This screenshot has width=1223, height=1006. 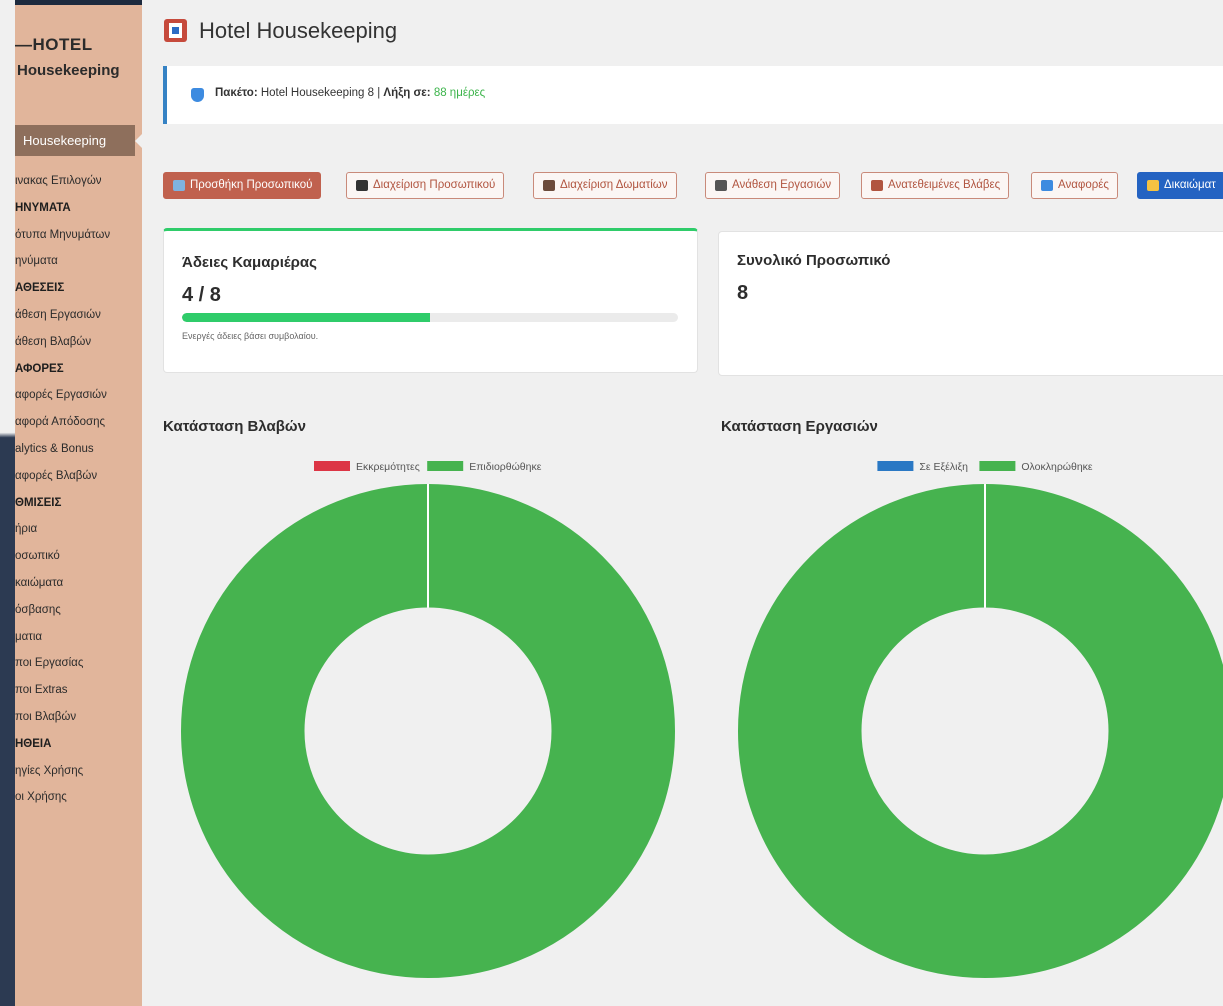 I want to click on legend-label: Εκκρεμότητες, so click(x=388, y=467).